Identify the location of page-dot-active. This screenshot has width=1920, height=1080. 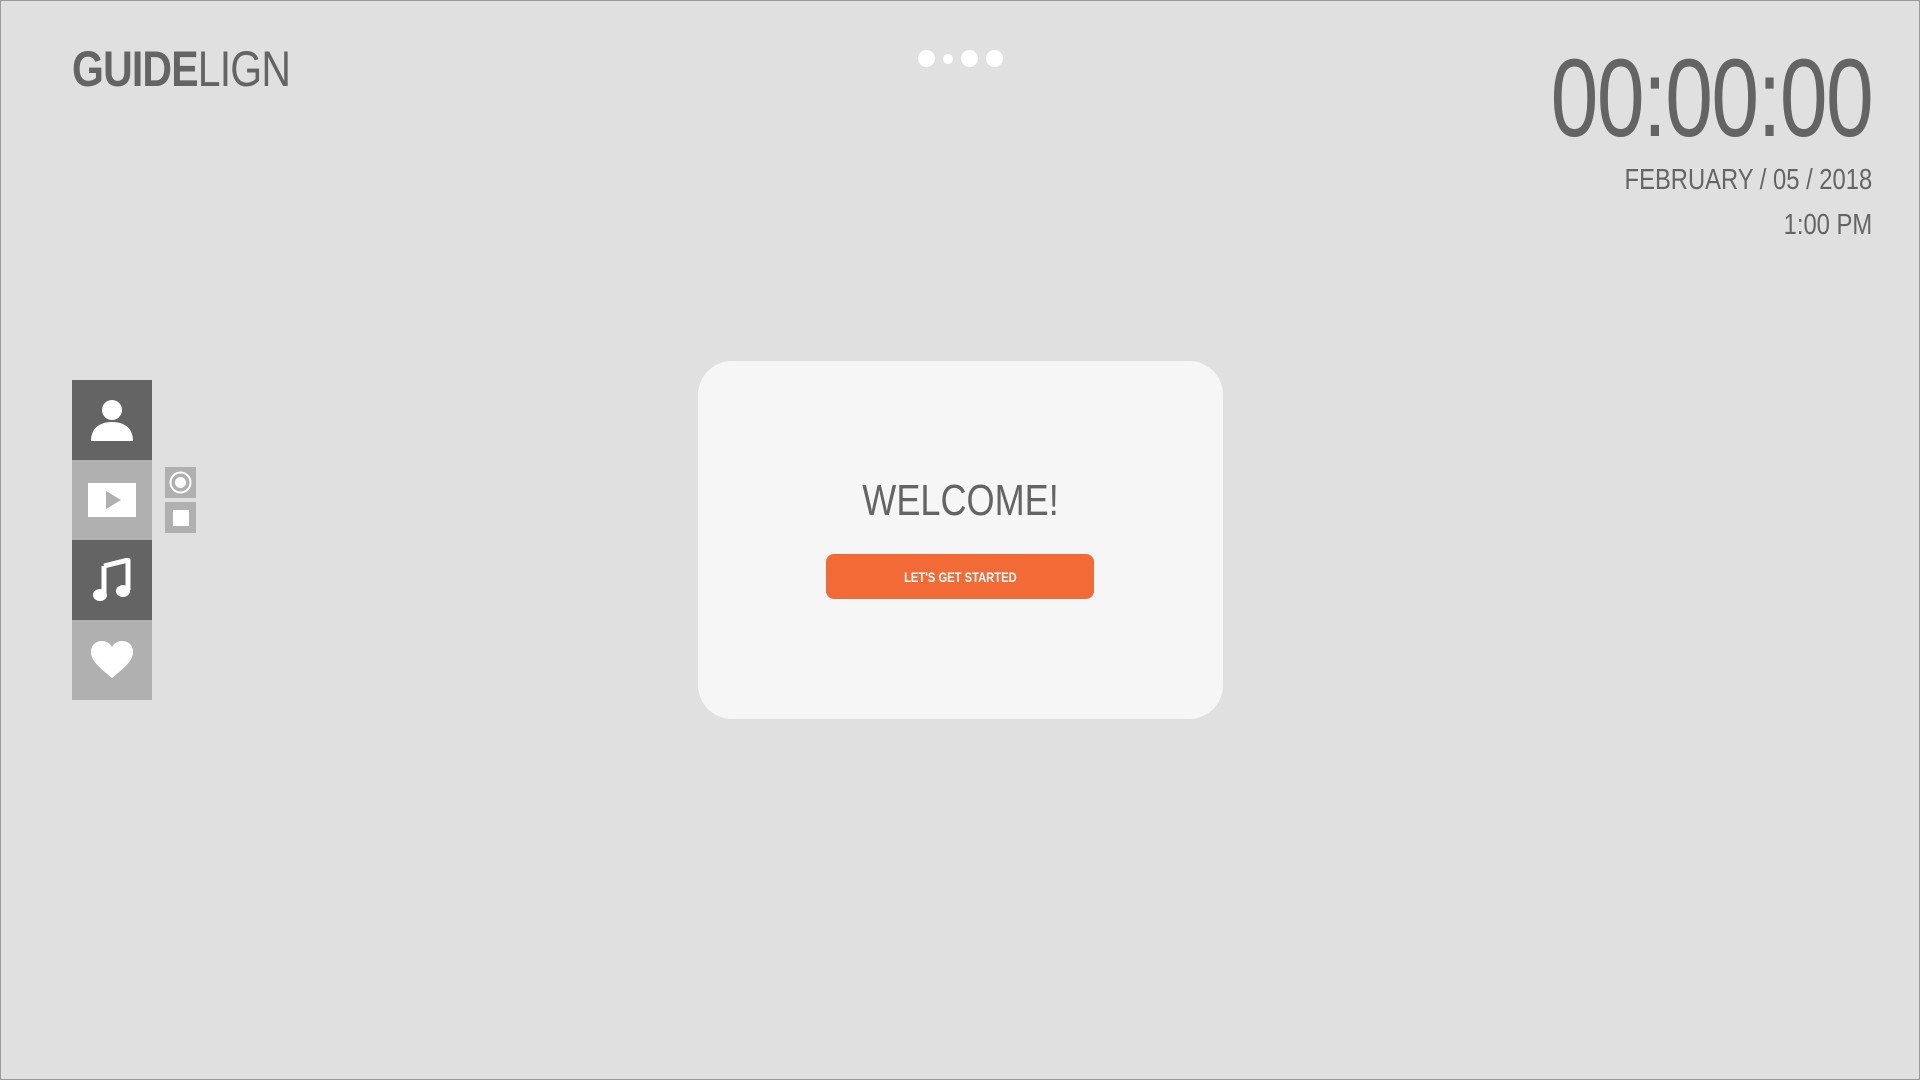
(948, 58).